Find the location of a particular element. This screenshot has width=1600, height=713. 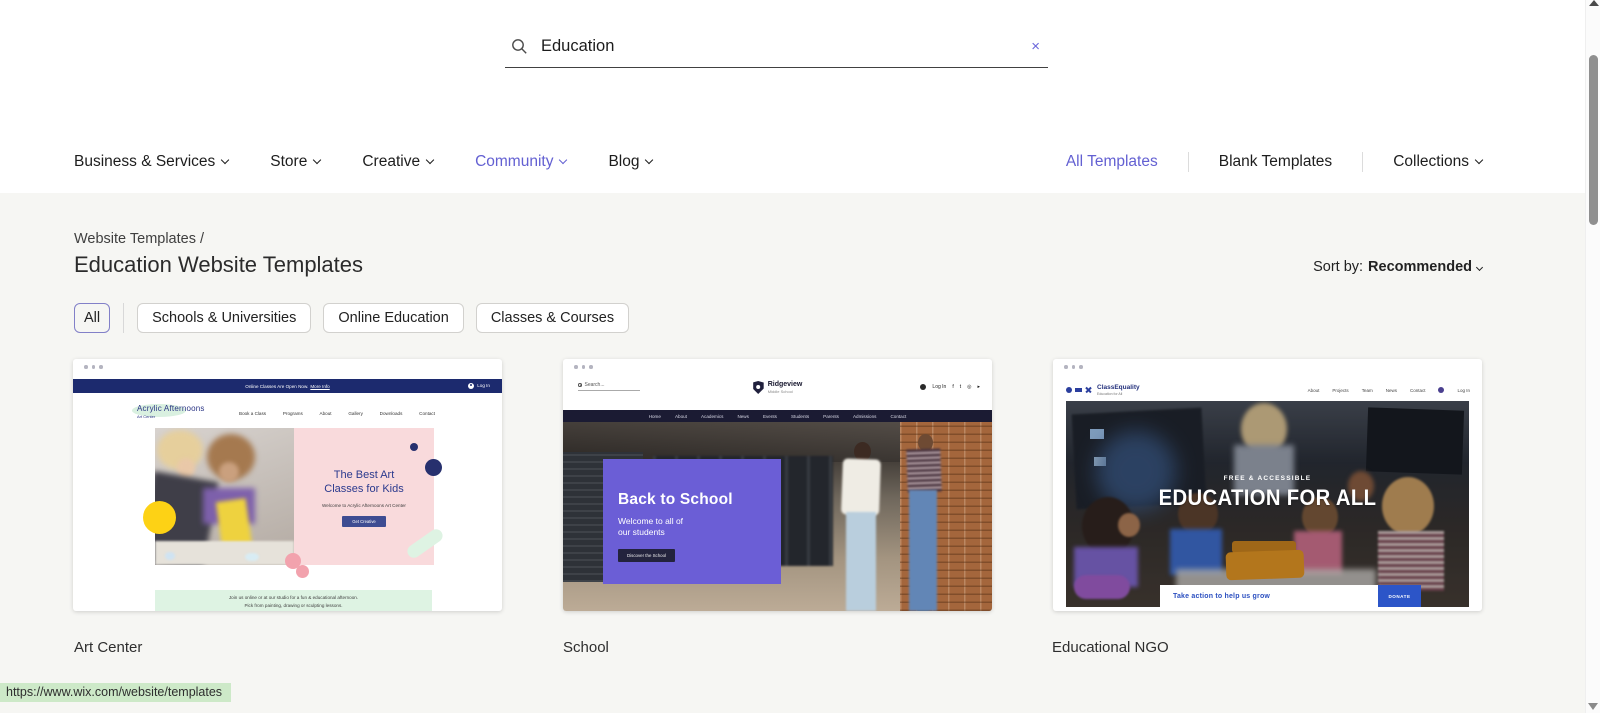

vertical-scrollbar is located at coordinates (1592, 356).